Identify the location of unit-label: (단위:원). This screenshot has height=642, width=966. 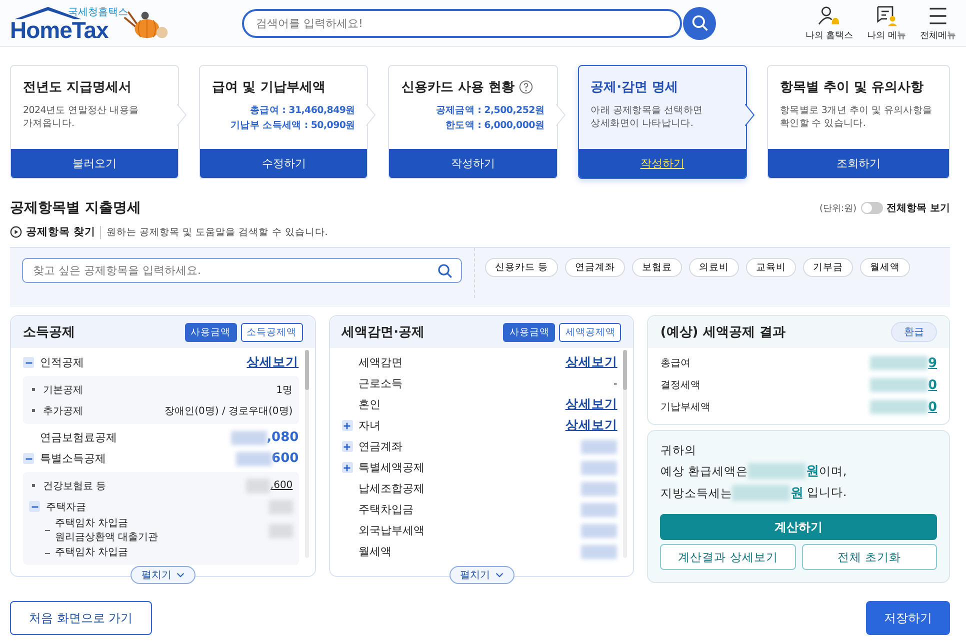
(838, 208).